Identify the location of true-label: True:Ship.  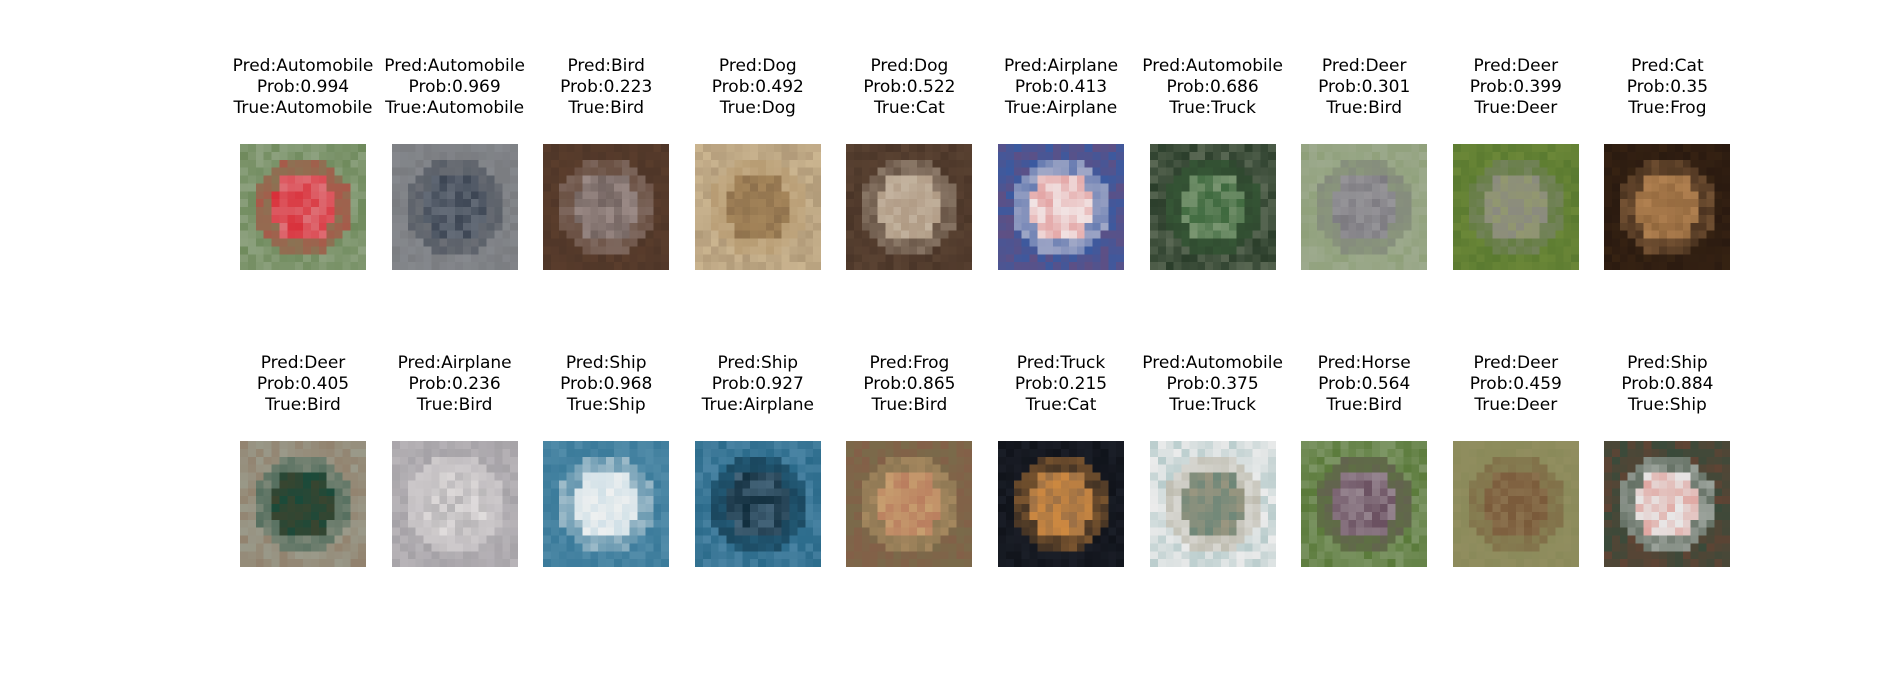
(1667, 405).